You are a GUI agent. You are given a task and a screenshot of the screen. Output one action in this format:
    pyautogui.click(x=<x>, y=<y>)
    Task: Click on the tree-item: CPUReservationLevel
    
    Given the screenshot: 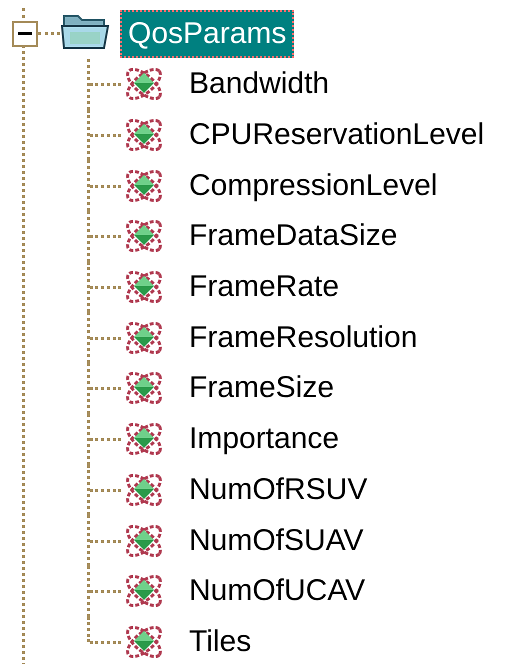 What is the action you would take?
    pyautogui.click(x=336, y=135)
    